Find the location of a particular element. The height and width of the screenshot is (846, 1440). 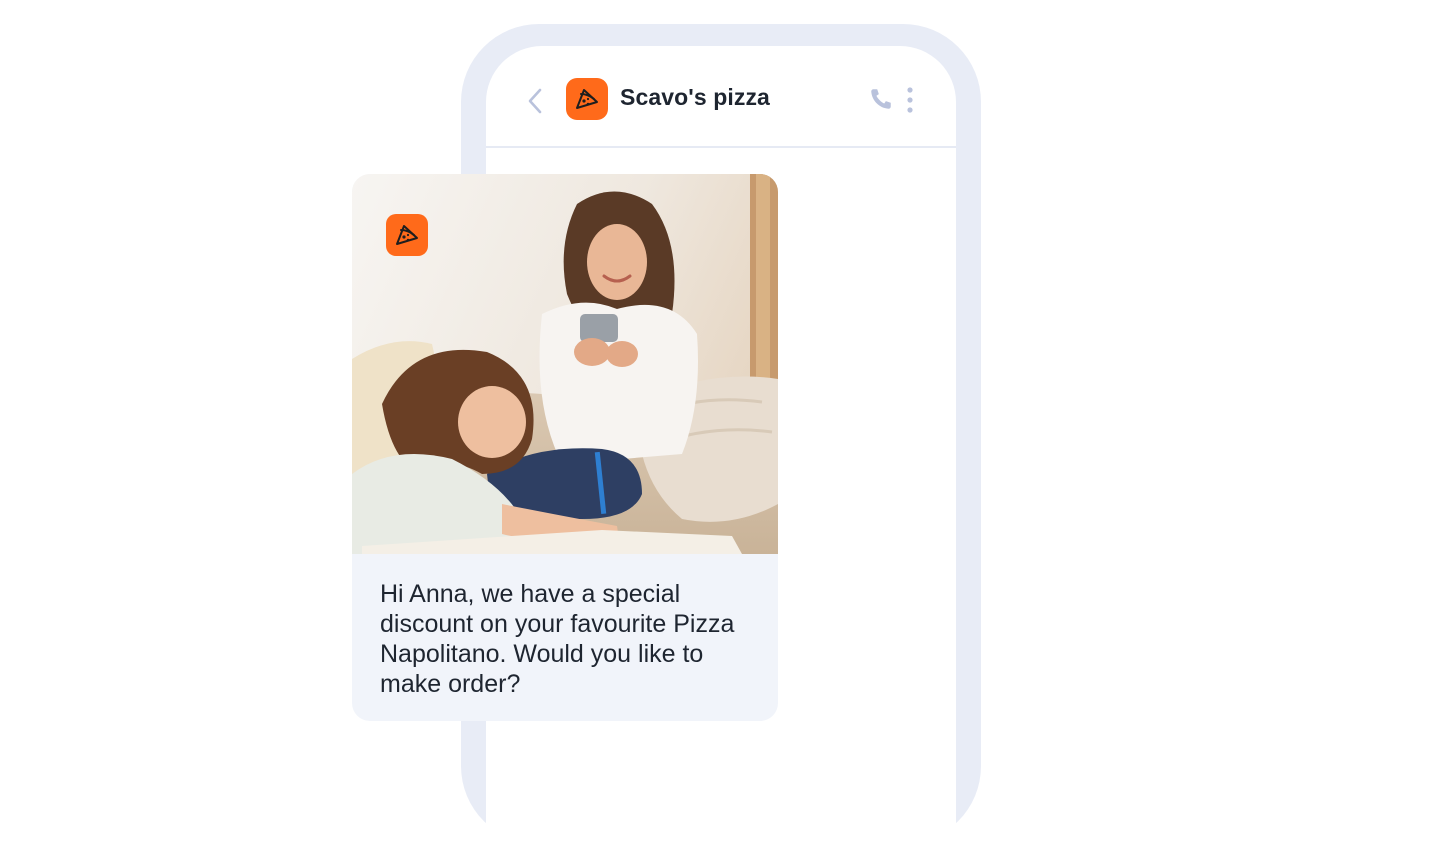

brand-logo-badge is located at coordinates (407, 235).